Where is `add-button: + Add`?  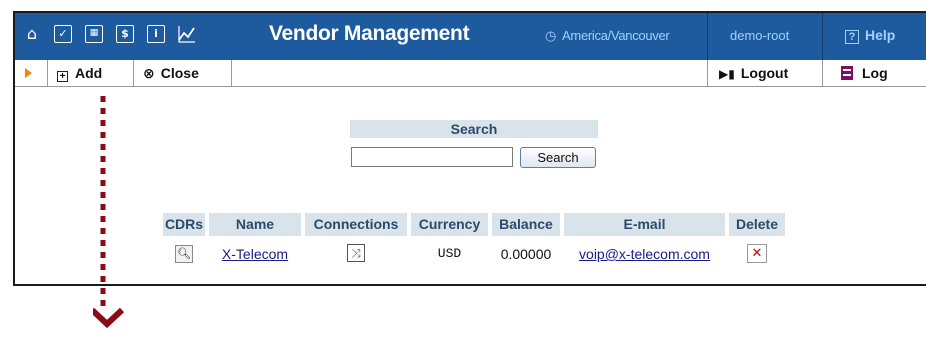
add-button: + Add is located at coordinates (79, 73).